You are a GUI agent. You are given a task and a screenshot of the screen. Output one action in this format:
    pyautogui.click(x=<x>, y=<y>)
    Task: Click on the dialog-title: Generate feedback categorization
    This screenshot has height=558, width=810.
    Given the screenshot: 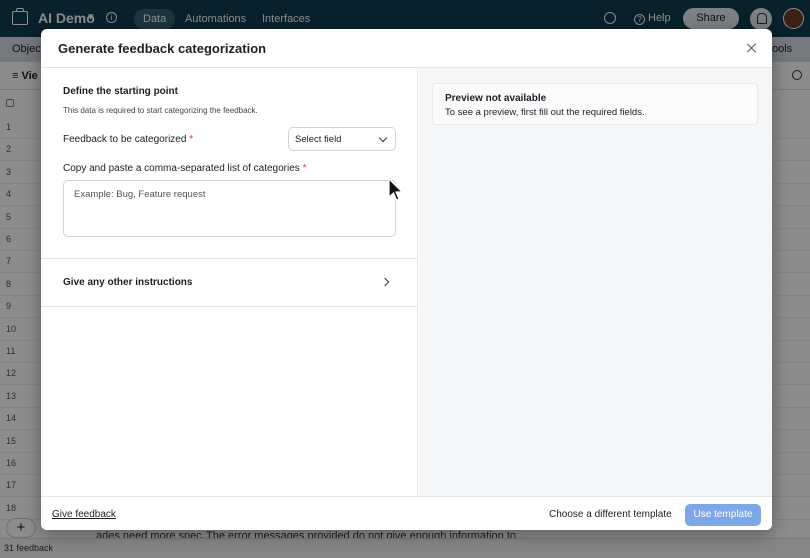 What is the action you would take?
    pyautogui.click(x=162, y=48)
    